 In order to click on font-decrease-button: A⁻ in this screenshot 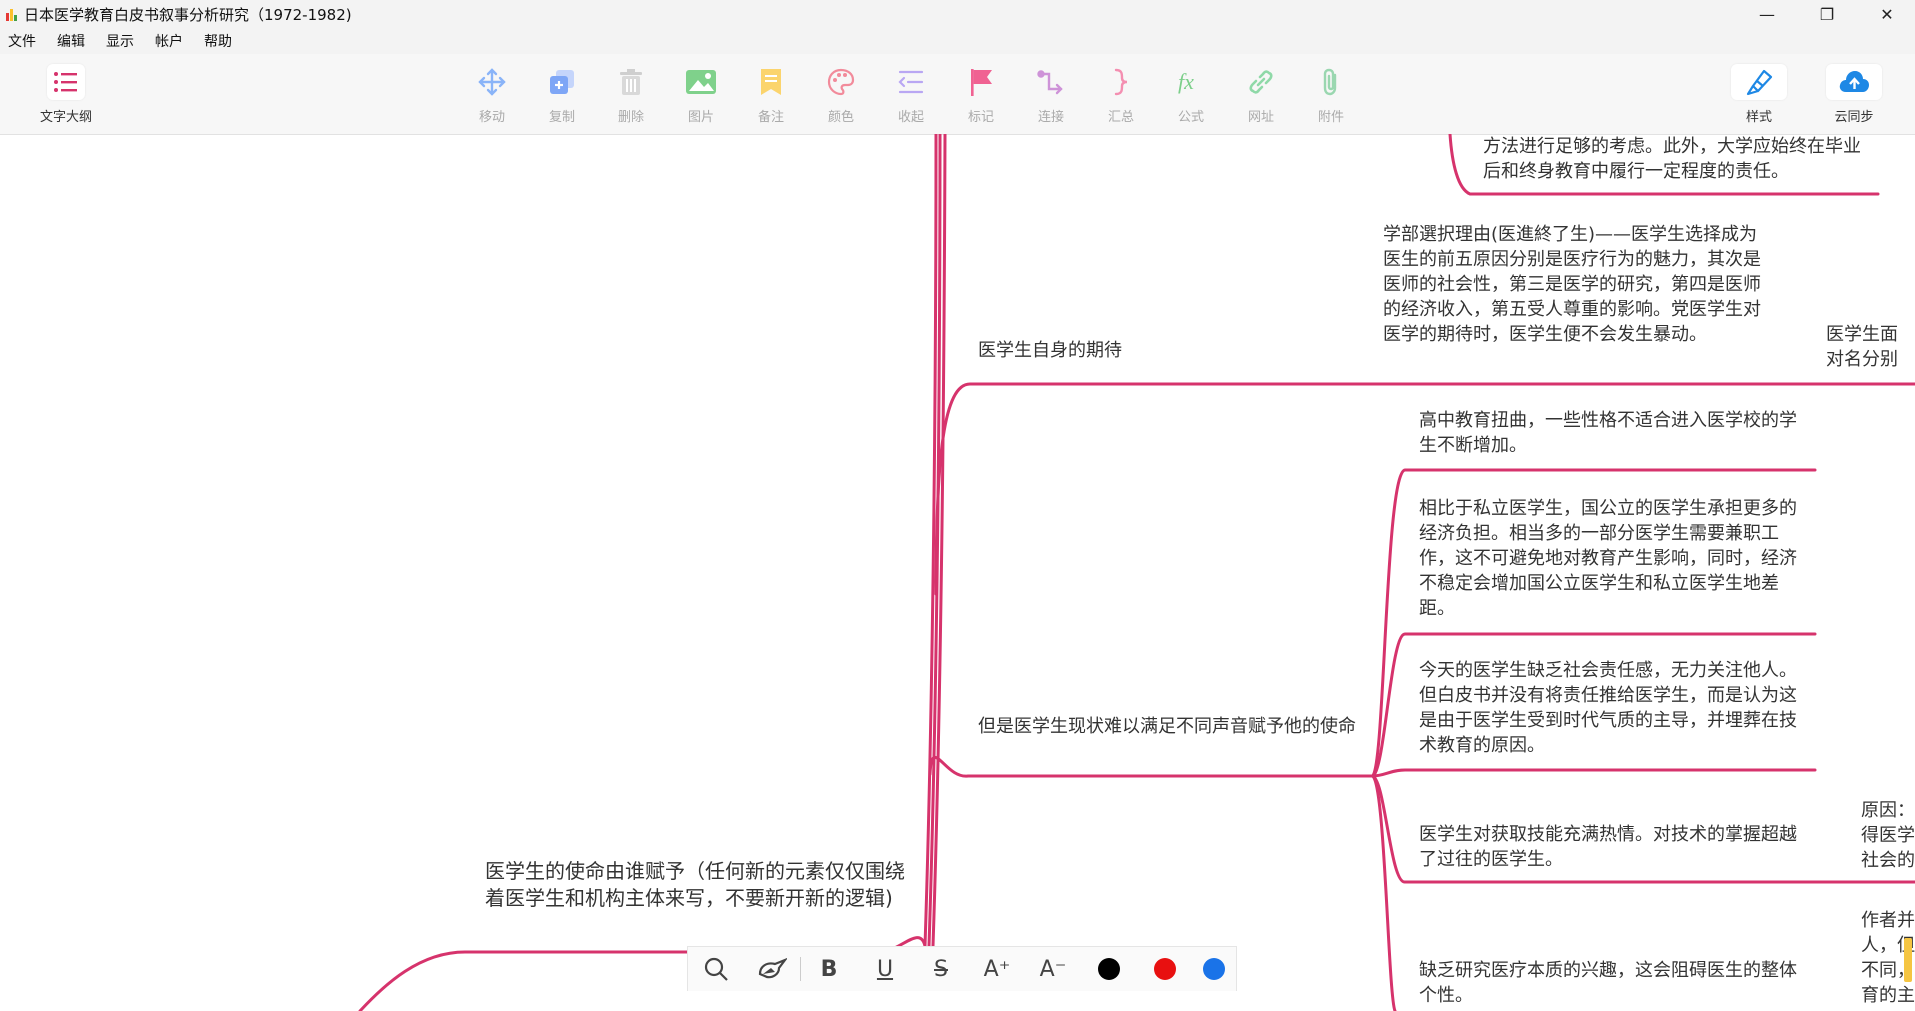, I will do `click(1053, 969)`.